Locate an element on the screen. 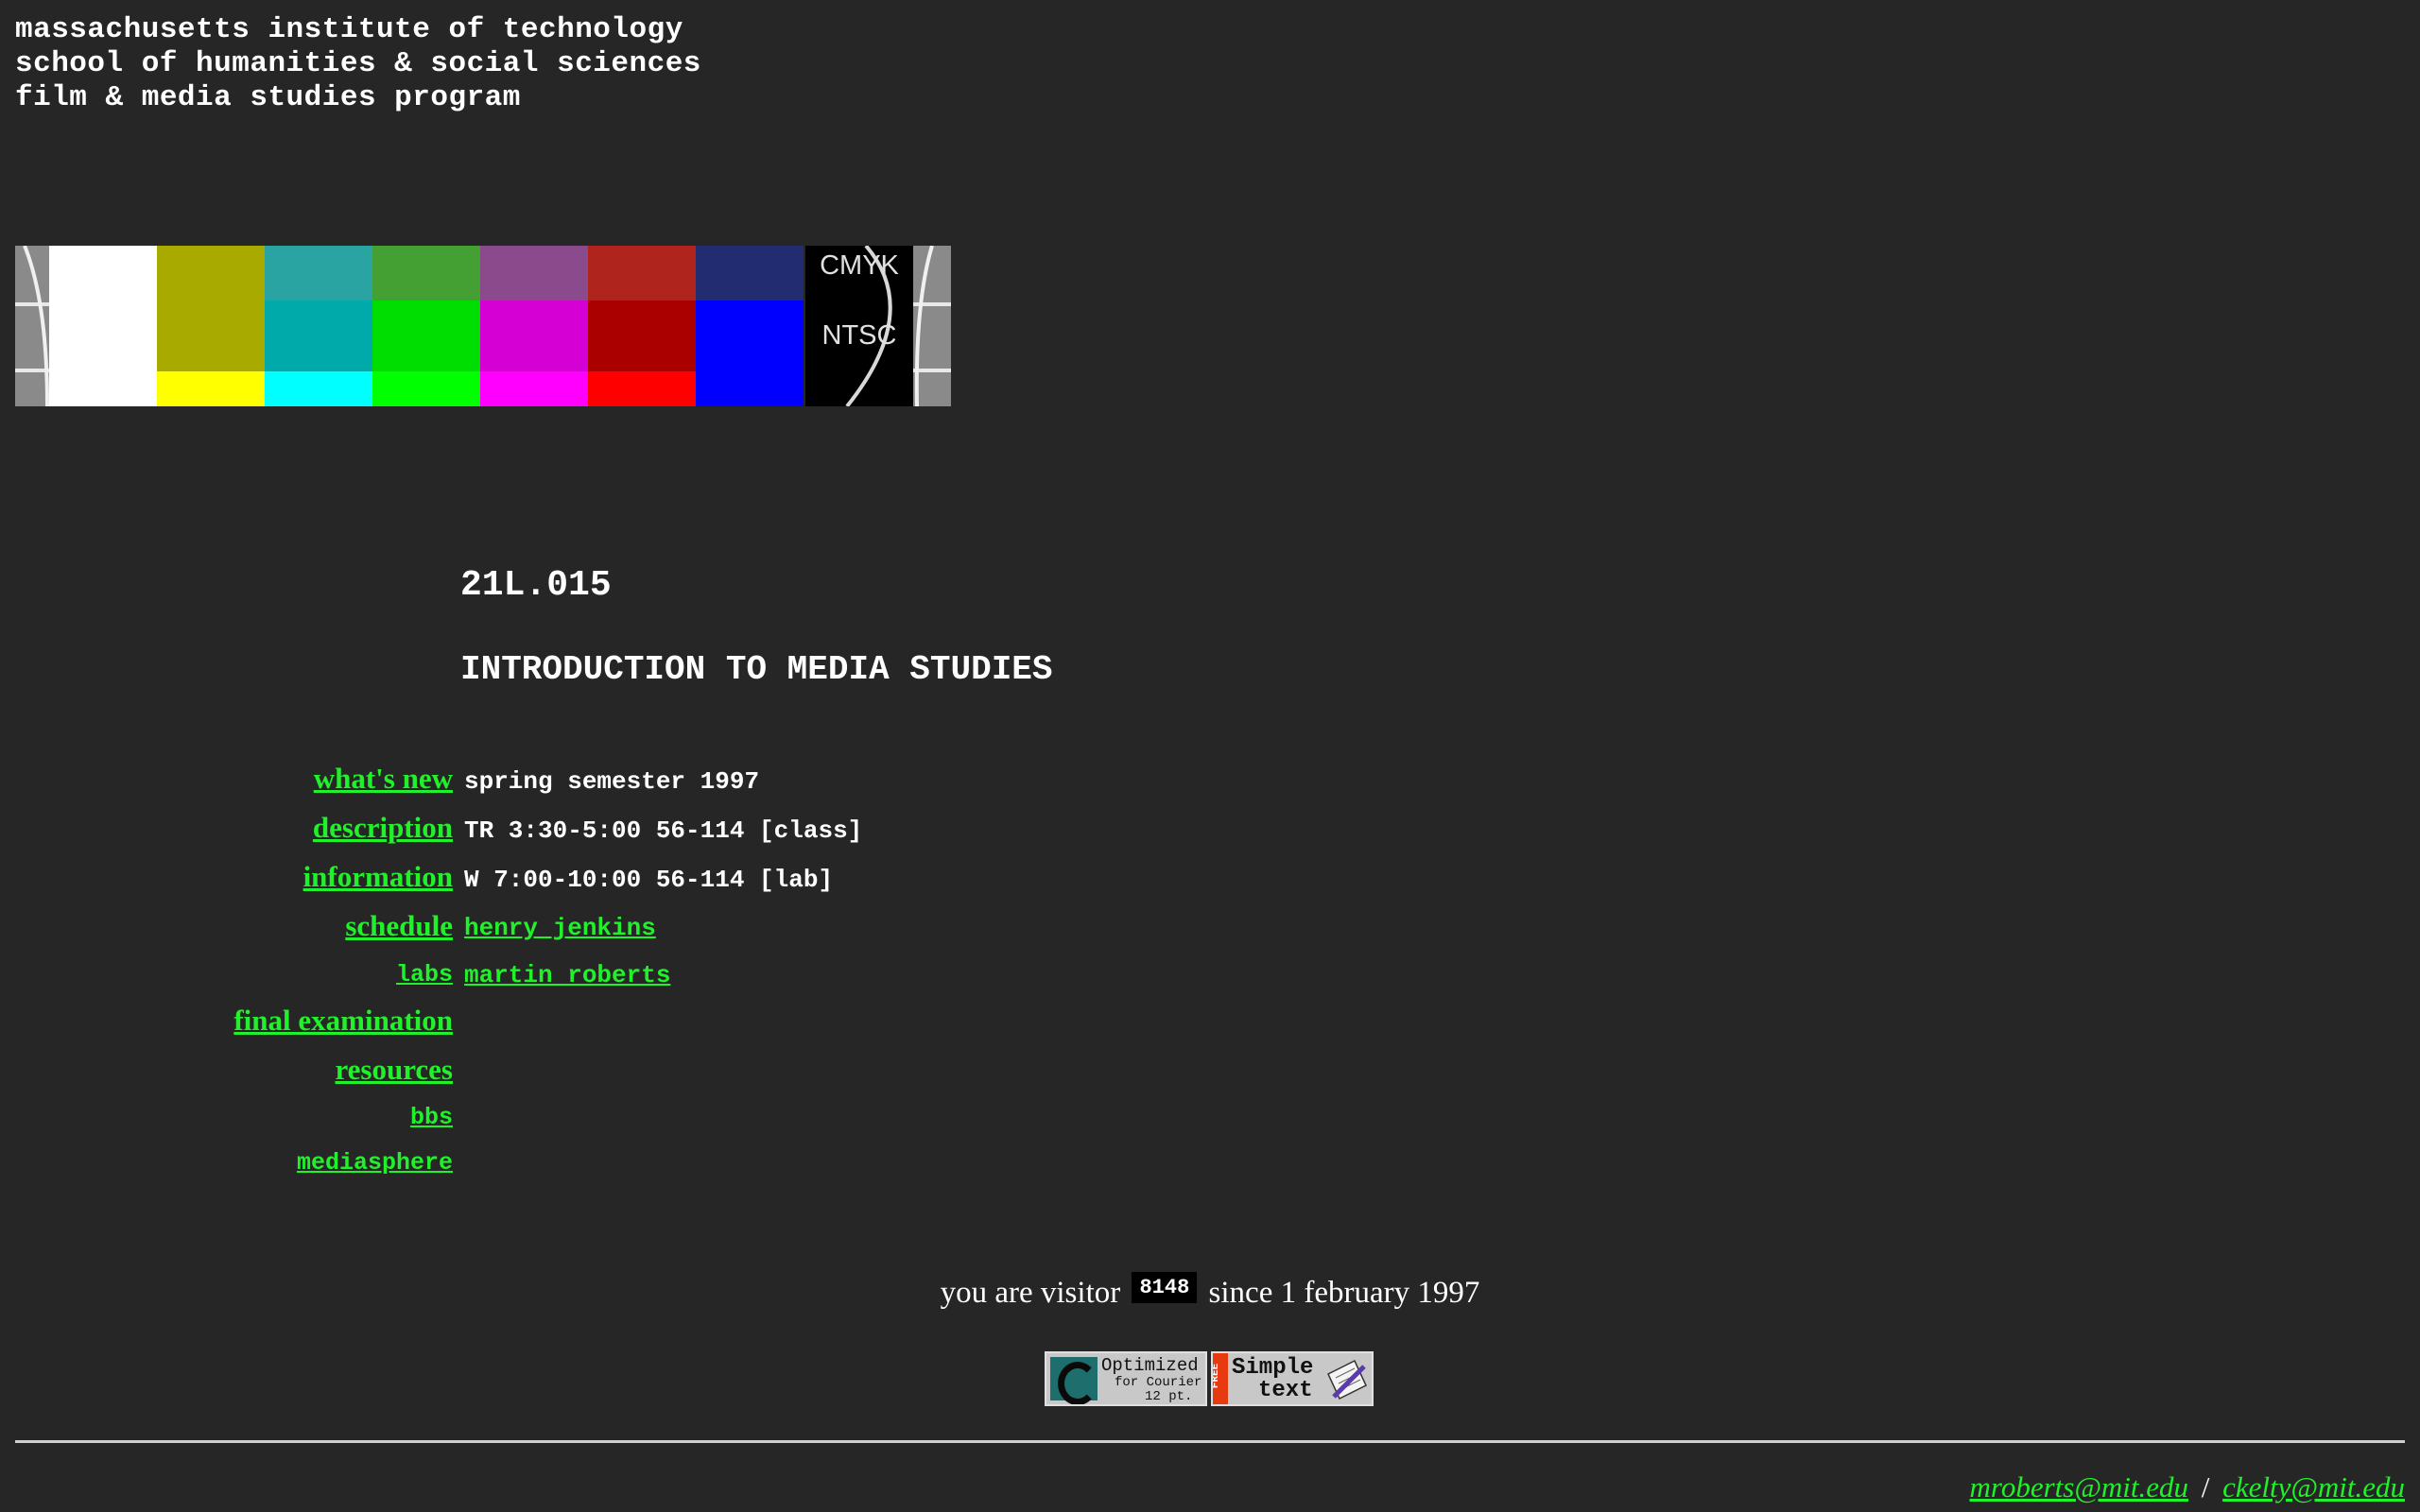 The height and width of the screenshot is (1512, 2420). nav-labs: labs is located at coordinates (424, 974).